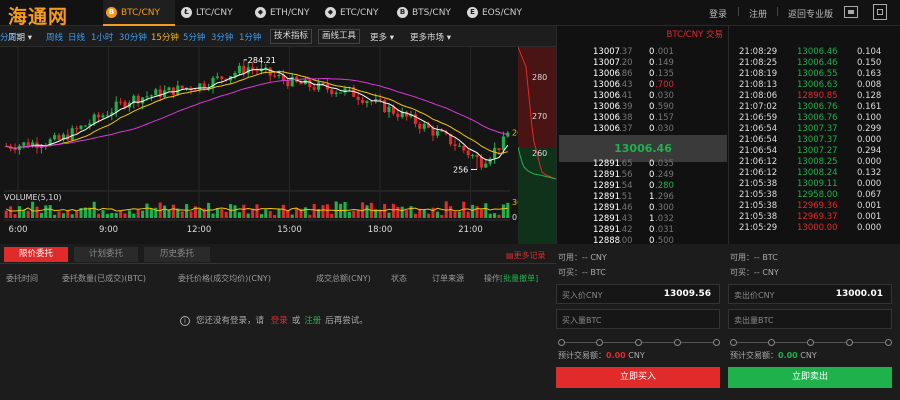 The image size is (900, 400). Describe the element at coordinates (286, 13) in the screenshot. I see `tab-eth-cny: ◆ ETH/CNY` at that location.